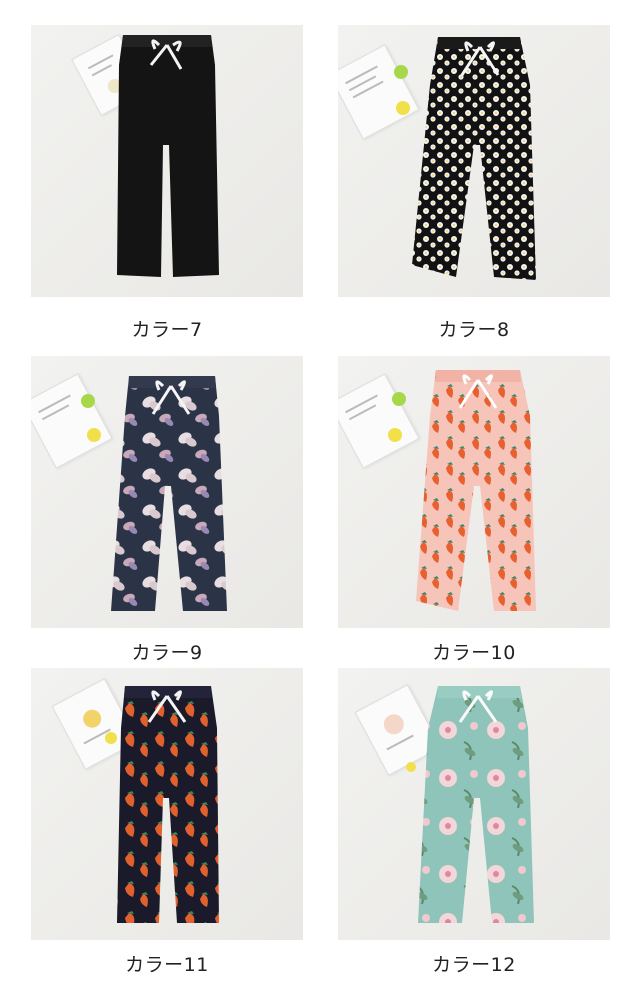 Image resolution: width=640 pixels, height=998 pixels. Describe the element at coordinates (167, 965) in the screenshot. I see `color-caption-5: カラー11` at that location.